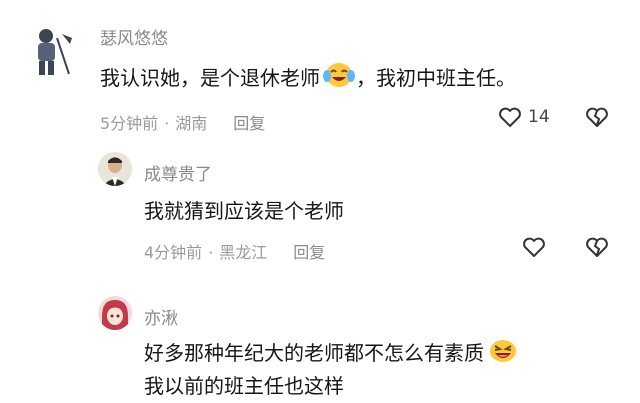  Describe the element at coordinates (173, 252) in the screenshot. I see `timestamp: 4分钟前` at that location.